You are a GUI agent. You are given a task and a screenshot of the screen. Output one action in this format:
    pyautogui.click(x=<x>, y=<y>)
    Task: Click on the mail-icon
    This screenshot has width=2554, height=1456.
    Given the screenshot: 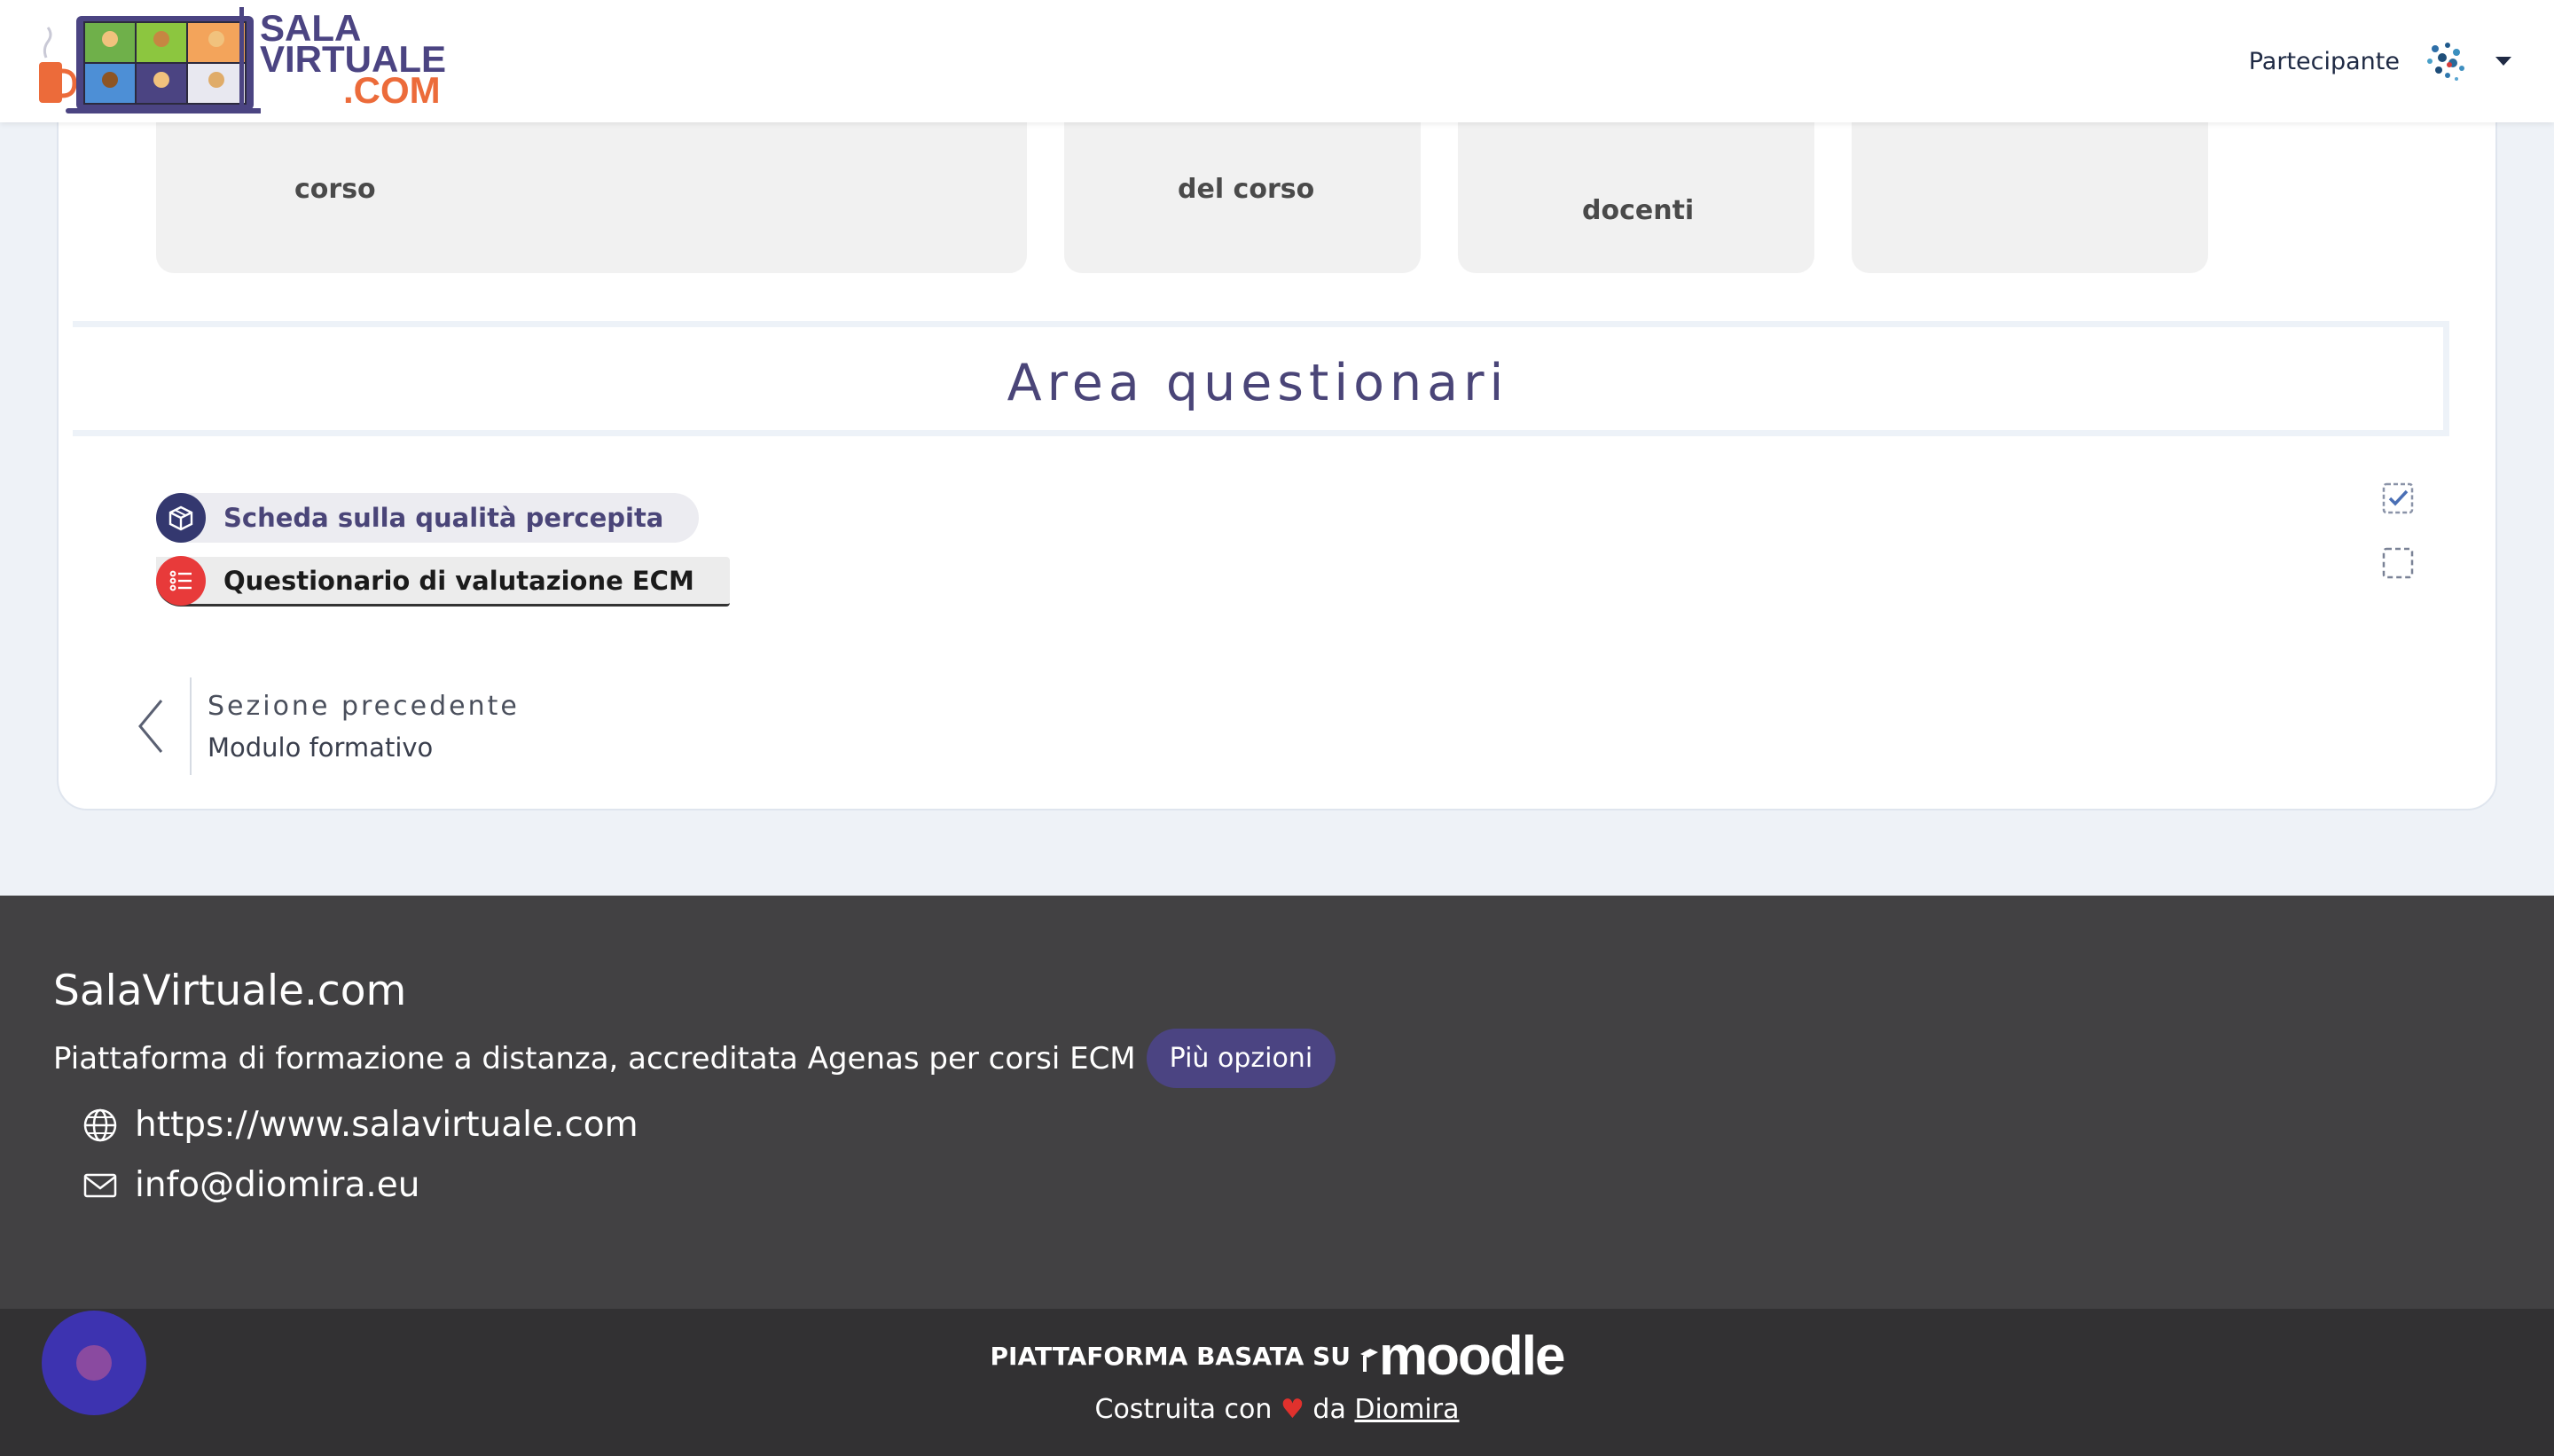 What is the action you would take?
    pyautogui.click(x=100, y=1185)
    